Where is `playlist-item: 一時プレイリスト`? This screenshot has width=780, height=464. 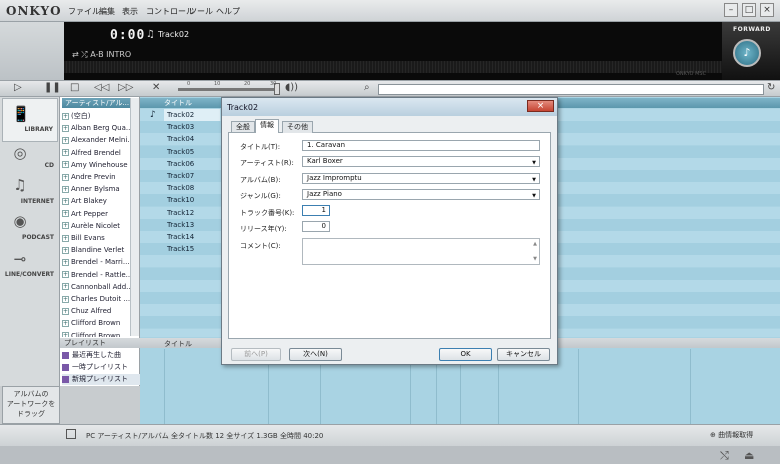 playlist-item: 一時プレイリスト is located at coordinates (101, 367).